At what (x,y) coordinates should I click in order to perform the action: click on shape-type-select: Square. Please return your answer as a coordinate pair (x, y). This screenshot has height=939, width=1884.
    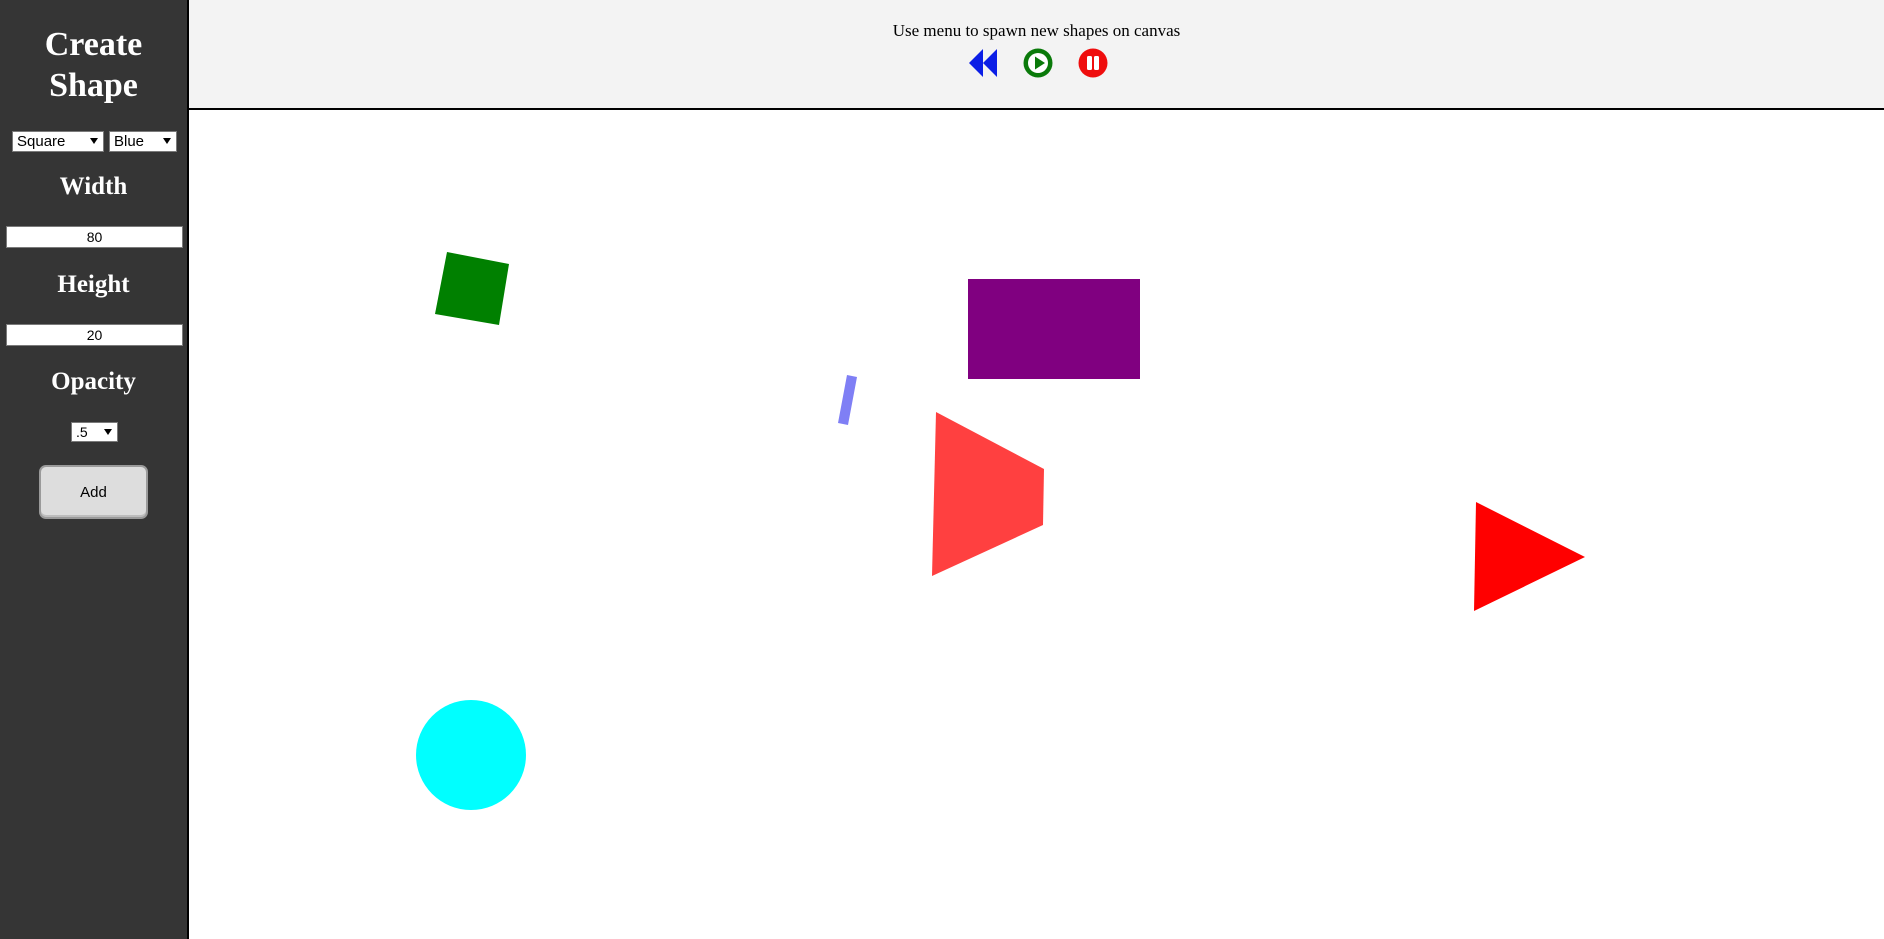
    Looking at the image, I should click on (58, 141).